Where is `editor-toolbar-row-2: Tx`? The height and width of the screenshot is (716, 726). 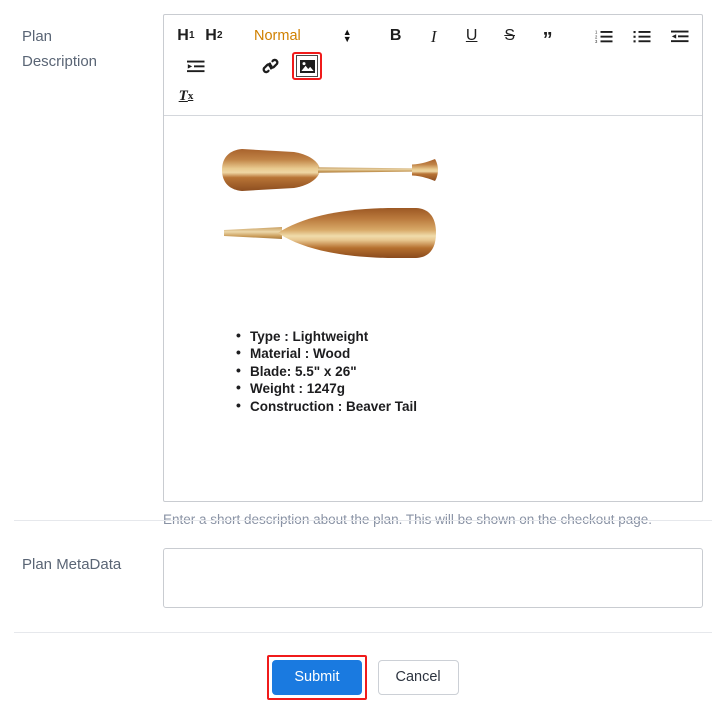 editor-toolbar-row-2: Tx is located at coordinates (433, 96).